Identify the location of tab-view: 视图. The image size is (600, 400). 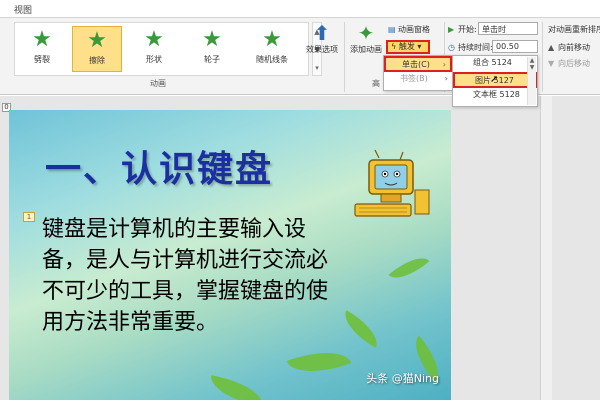
(23, 9).